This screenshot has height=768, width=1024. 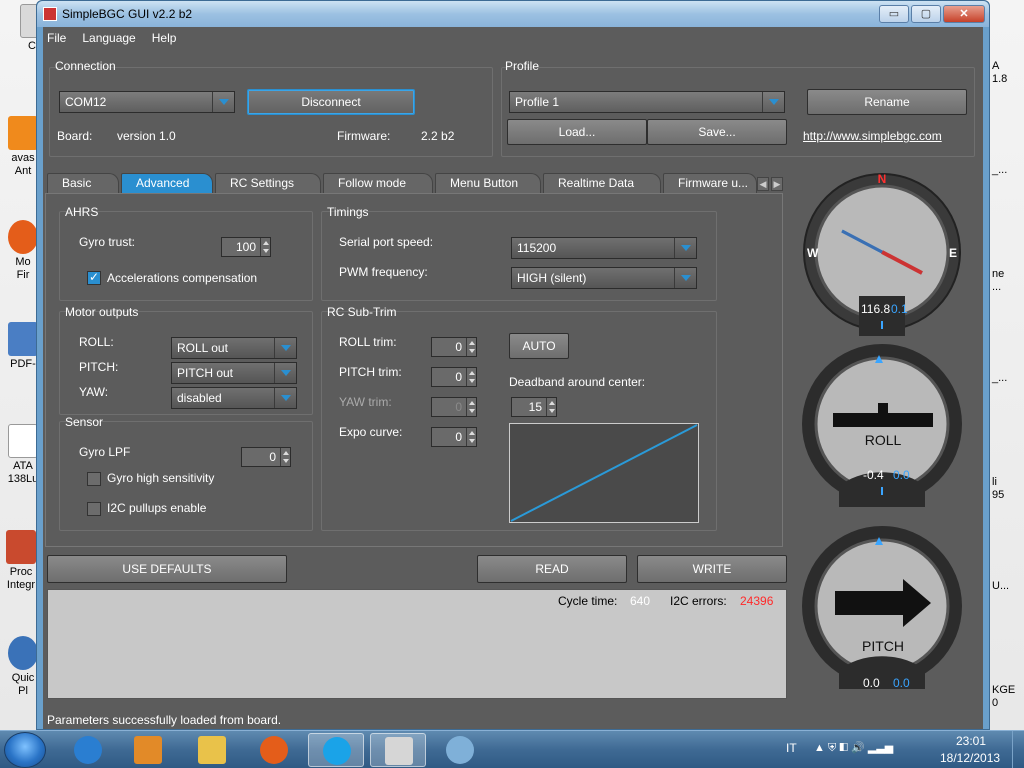 I want to click on serial-speed-select: 115200, so click(x=604, y=248).